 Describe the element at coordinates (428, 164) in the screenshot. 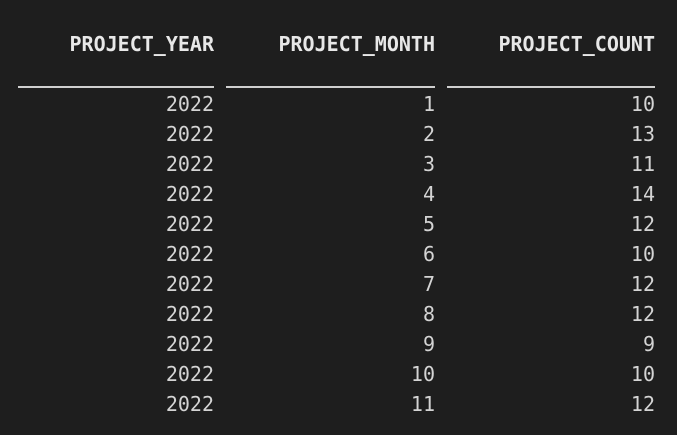

I see `cell-project-month: 3` at that location.